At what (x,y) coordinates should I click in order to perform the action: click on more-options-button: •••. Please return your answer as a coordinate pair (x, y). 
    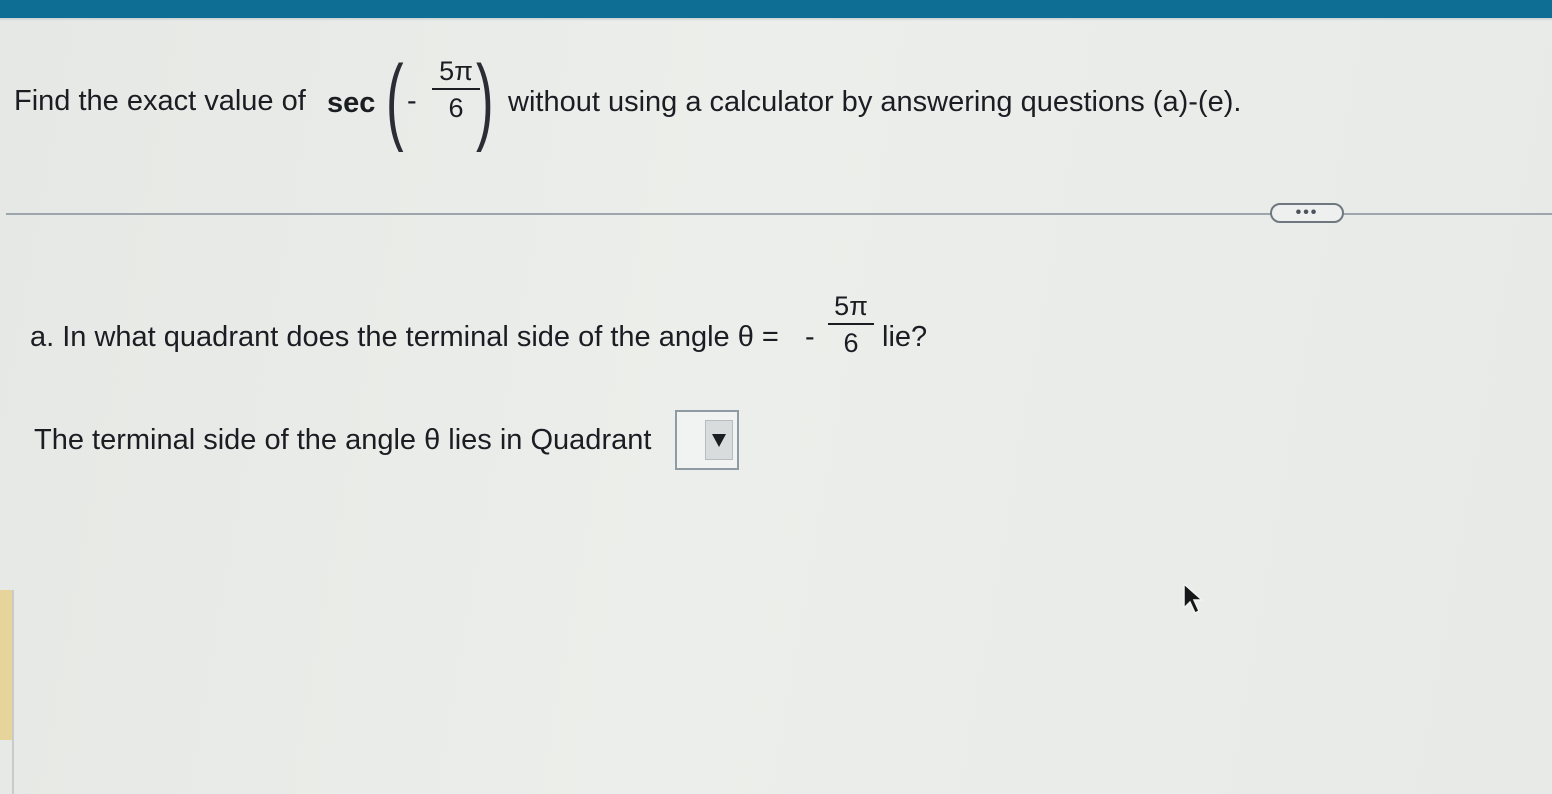
    Looking at the image, I should click on (1307, 213).